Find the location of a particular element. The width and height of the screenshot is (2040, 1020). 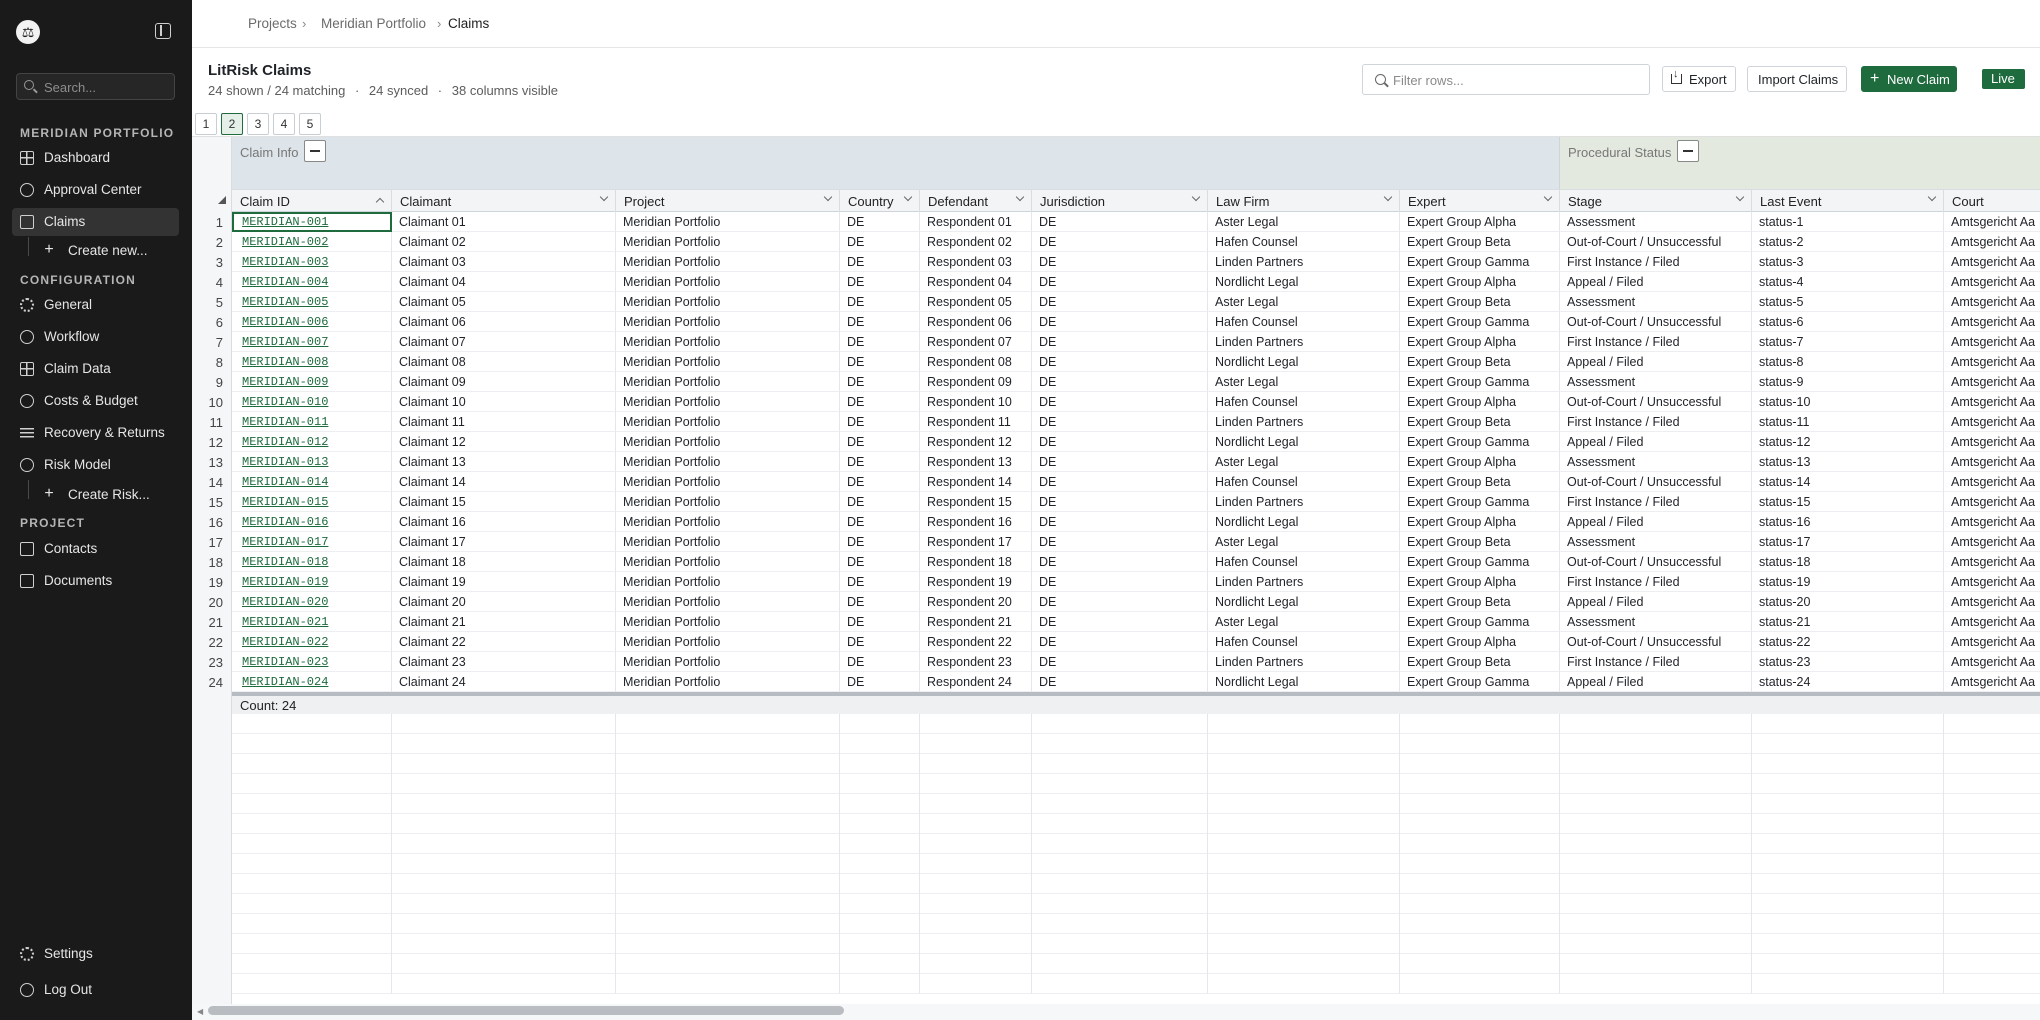

claim-id-link: MERIDIAN-002 is located at coordinates (312, 242).